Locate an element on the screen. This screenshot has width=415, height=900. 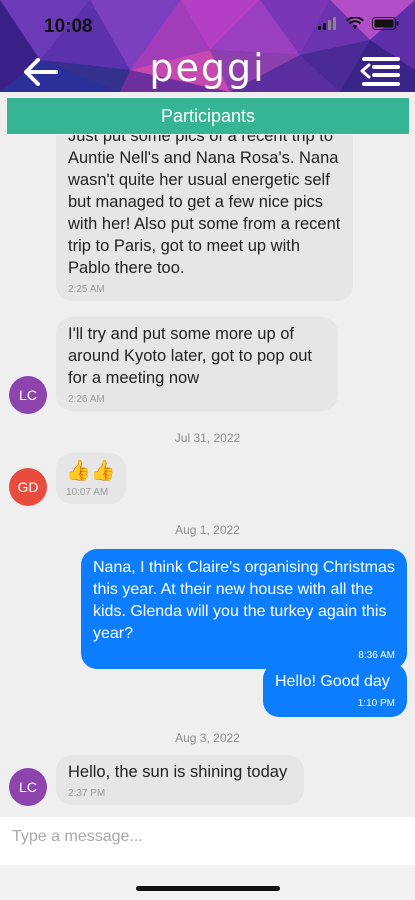
app-logo: peggi is located at coordinates (207, 68).